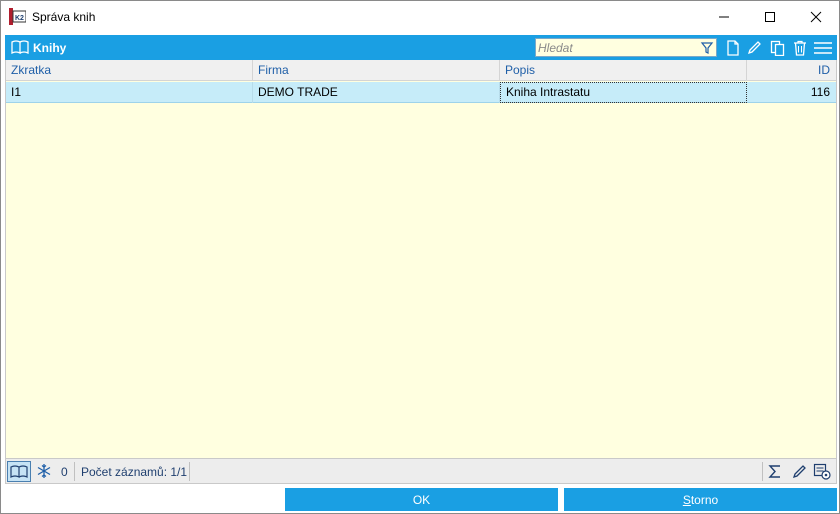 This screenshot has width=840, height=514. What do you see at coordinates (770, 16) in the screenshot?
I see `maximize-icon` at bounding box center [770, 16].